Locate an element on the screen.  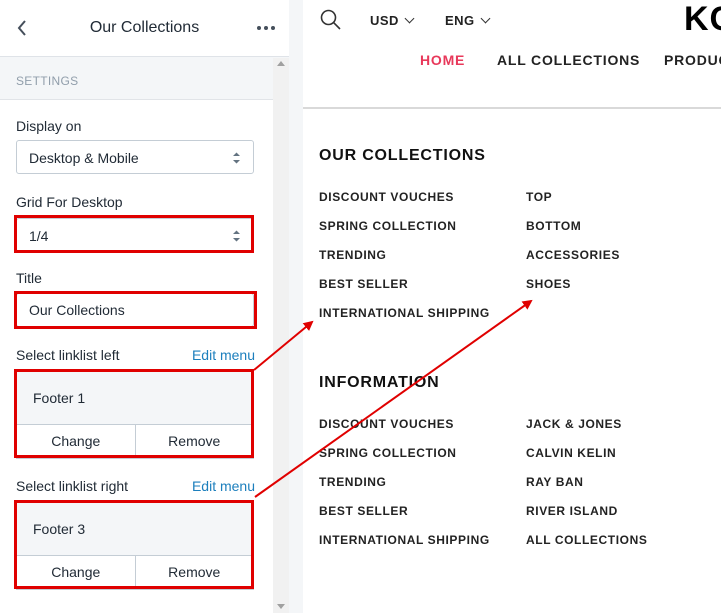
scroll-up-icon is located at coordinates (281, 63).